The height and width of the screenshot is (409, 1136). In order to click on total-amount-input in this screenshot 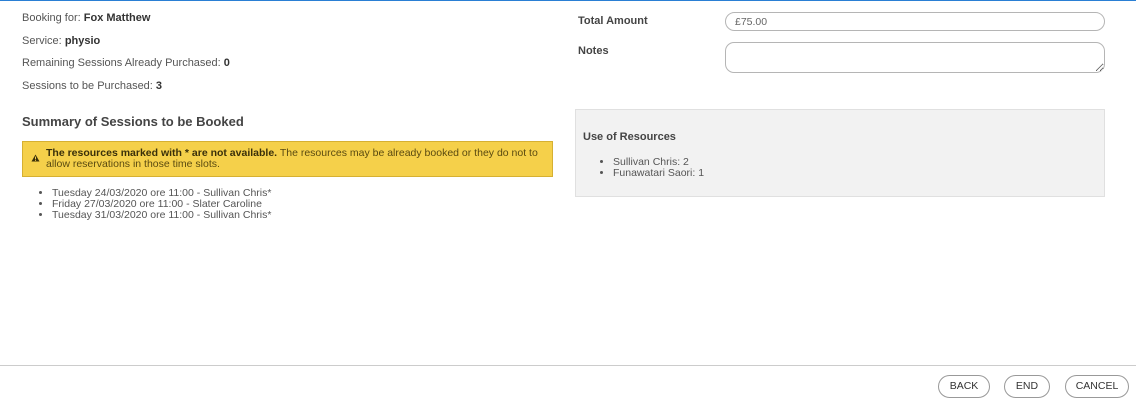, I will do `click(915, 21)`.